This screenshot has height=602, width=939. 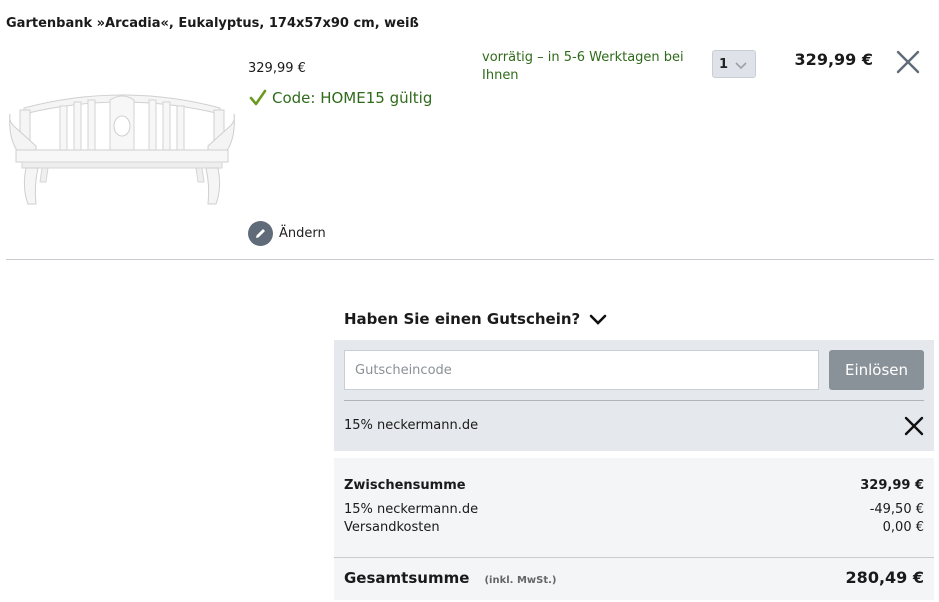 I want to click on subtotal-row: Zwischensumme 329,99 €, so click(x=634, y=485).